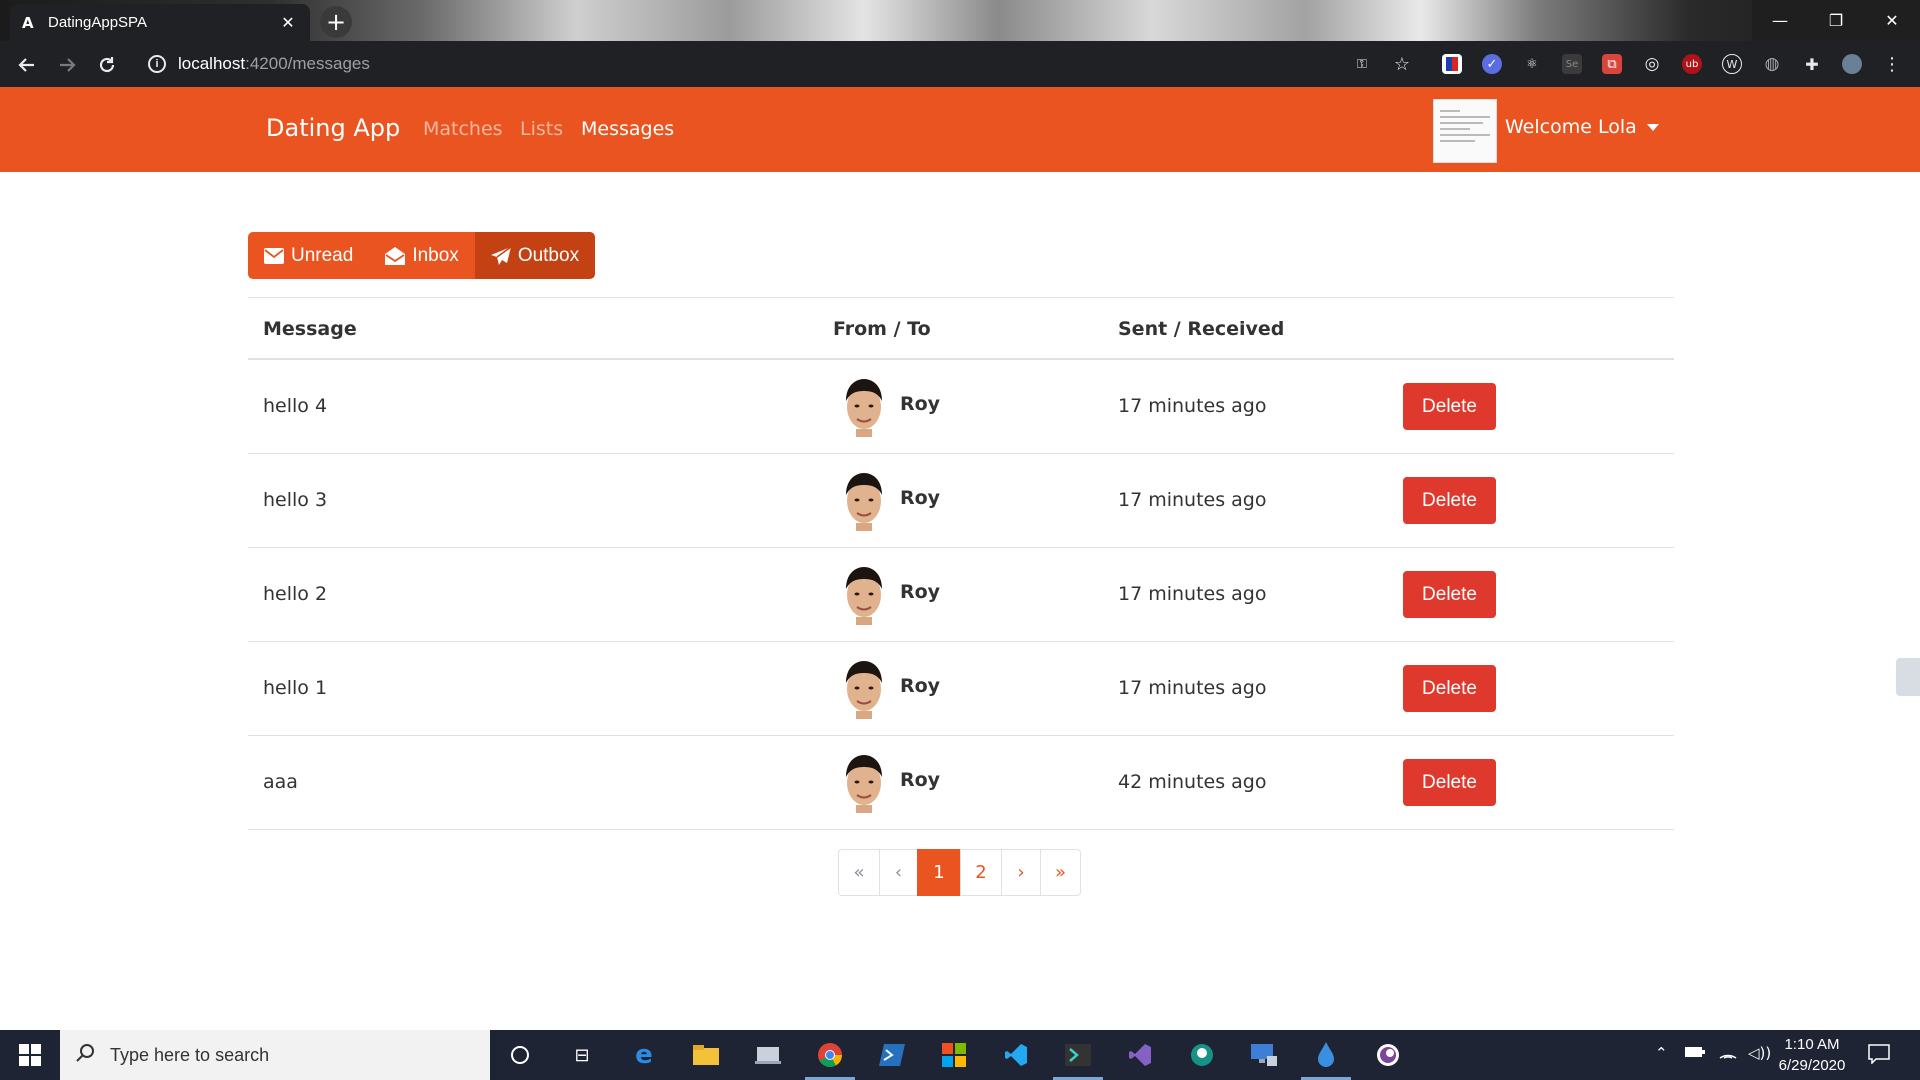  Describe the element at coordinates (28, 22) in the screenshot. I see `angular-favicon-icon: A` at that location.